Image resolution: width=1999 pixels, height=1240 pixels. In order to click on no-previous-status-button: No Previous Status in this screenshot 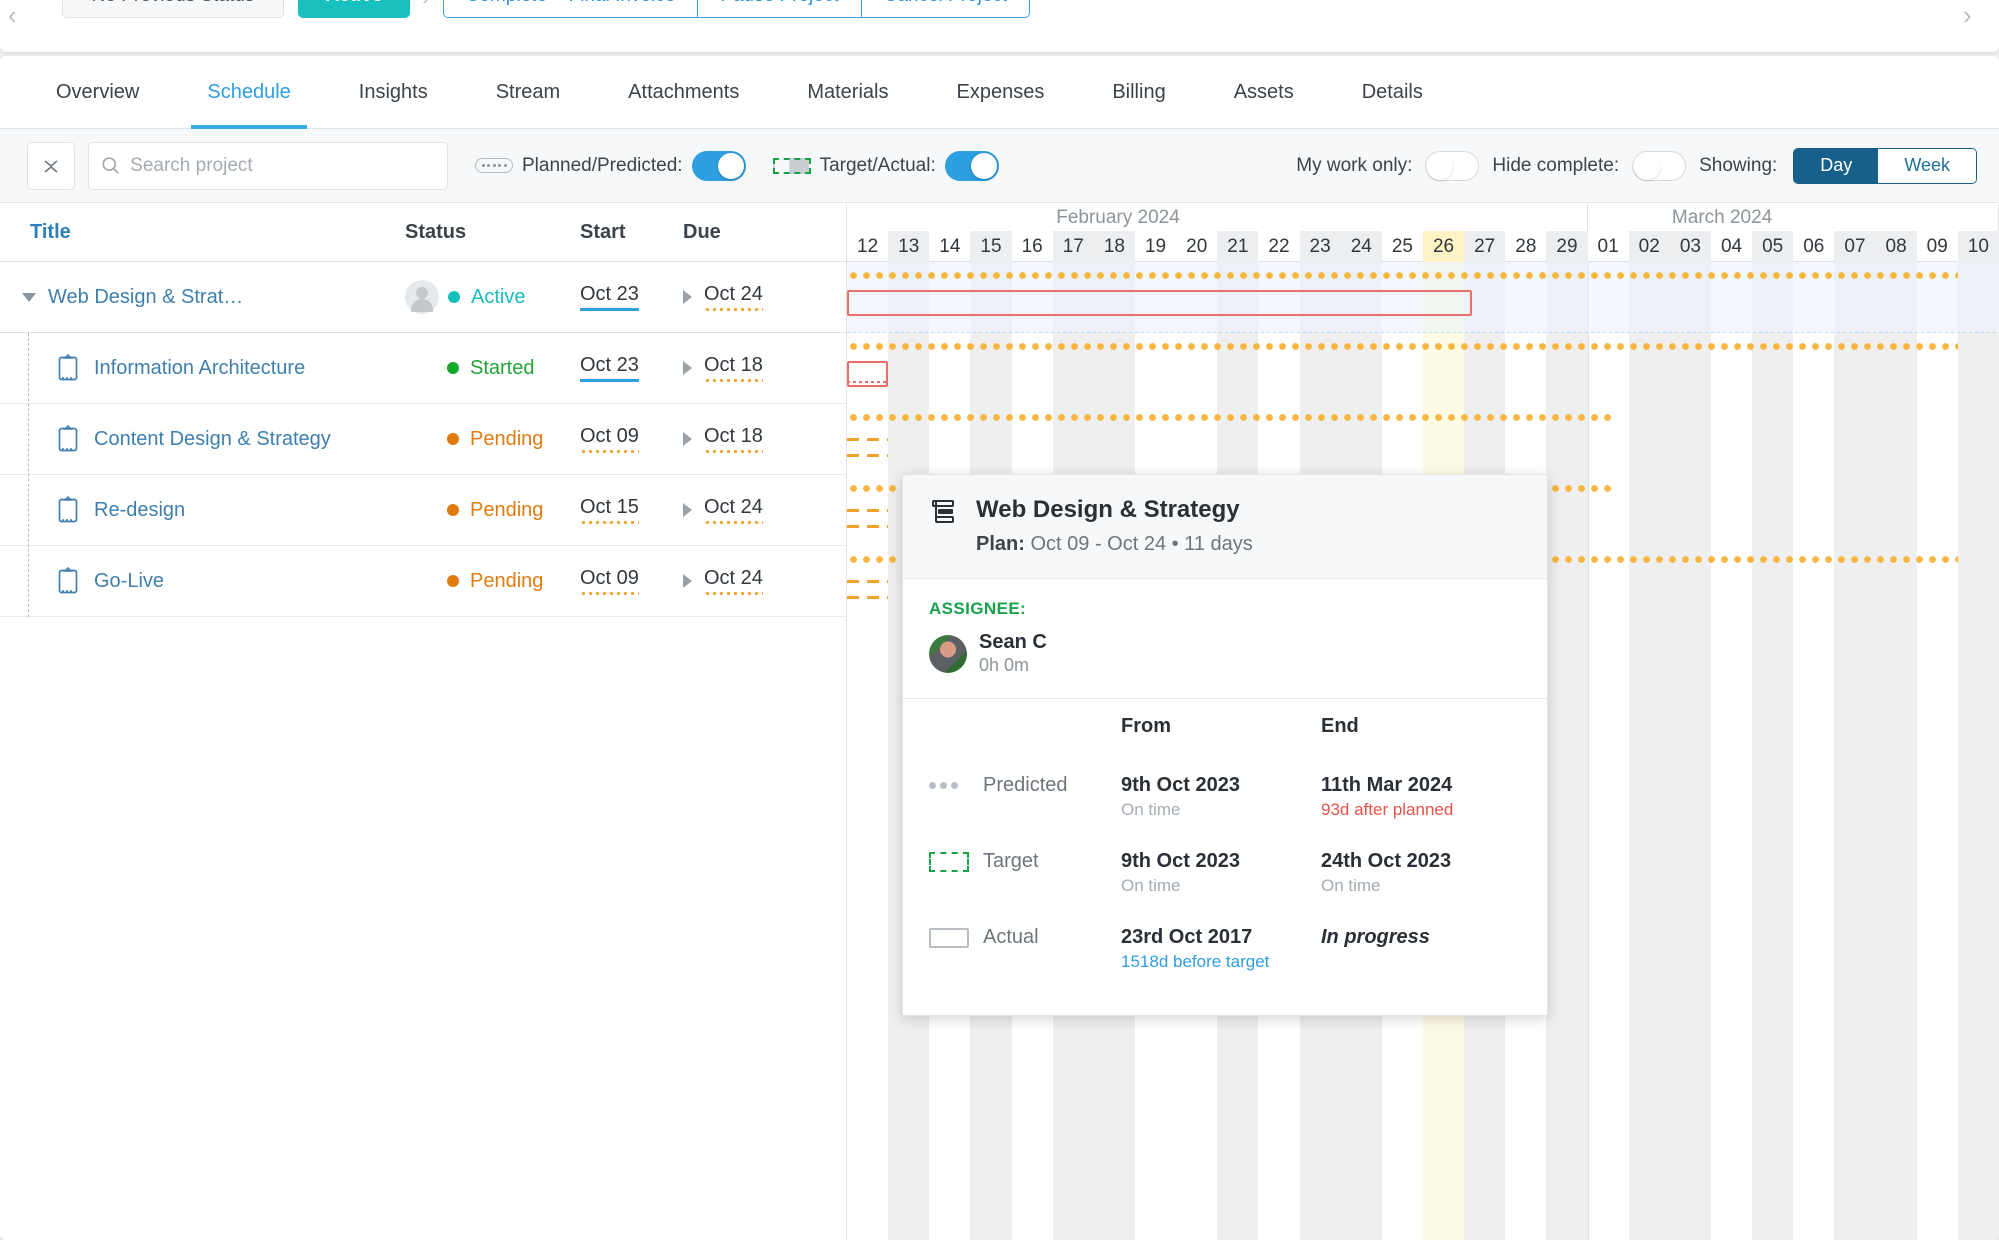, I will do `click(173, 9)`.